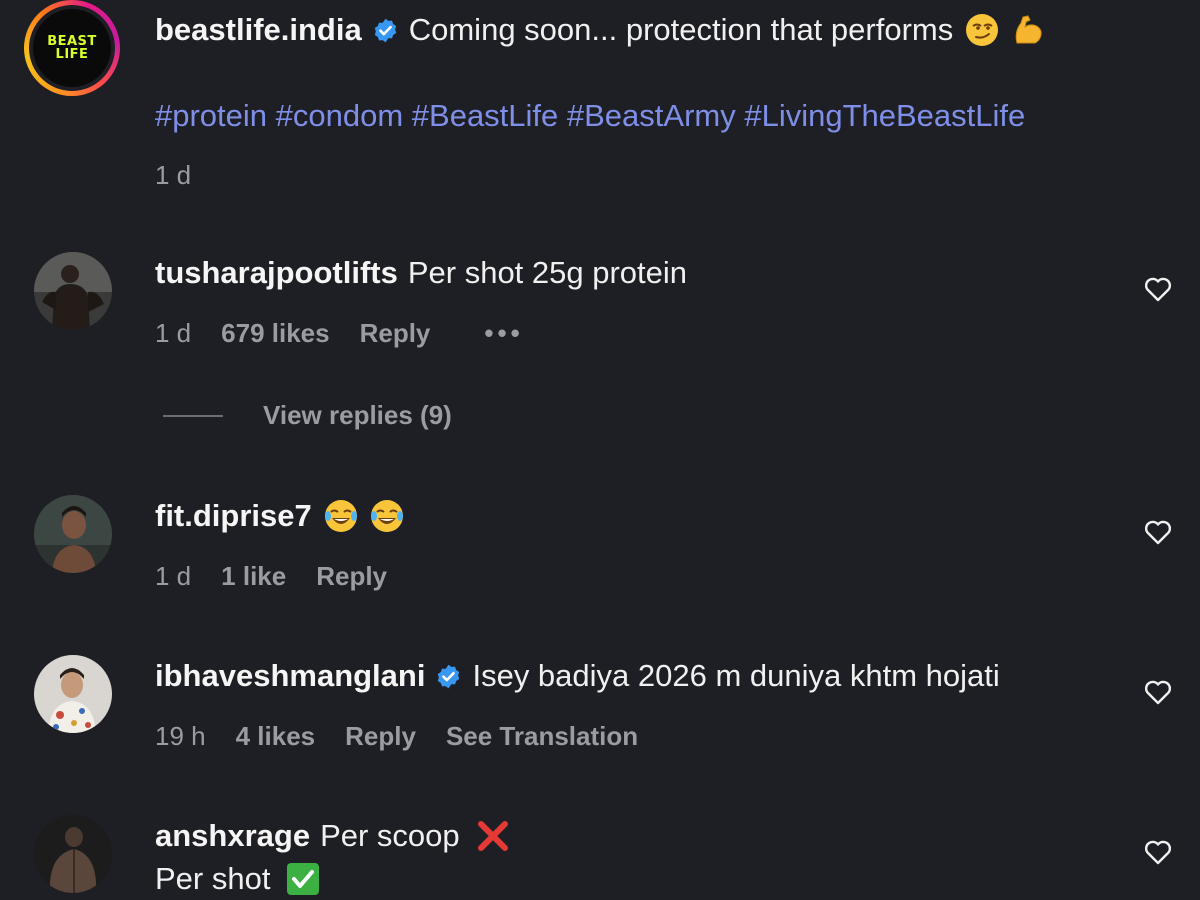 This screenshot has height=900, width=1200. Describe the element at coordinates (357, 415) in the screenshot. I see `view-replies-label: View replies (9)` at that location.